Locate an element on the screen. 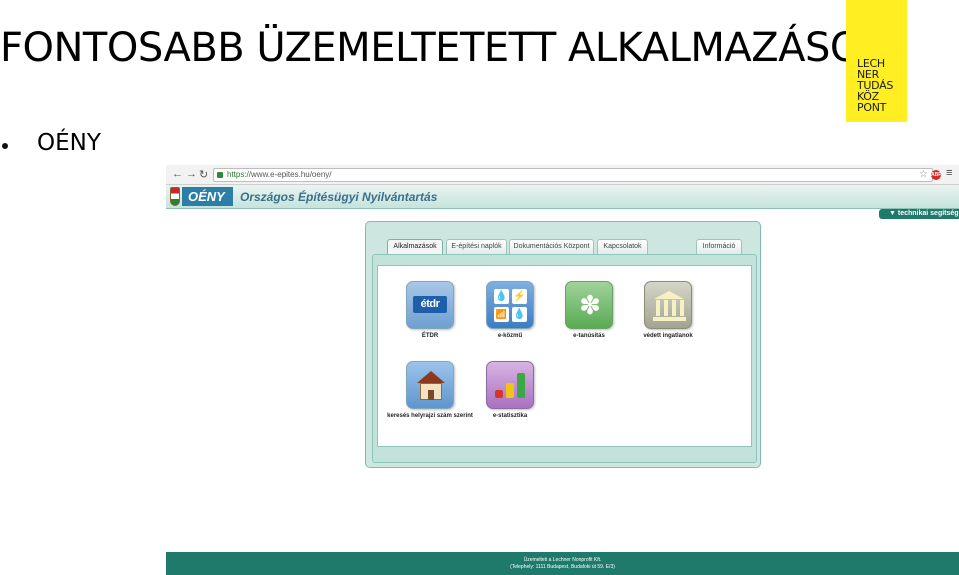 The image size is (959, 575). certificate-flower-icon: ✽ is located at coordinates (589, 305).